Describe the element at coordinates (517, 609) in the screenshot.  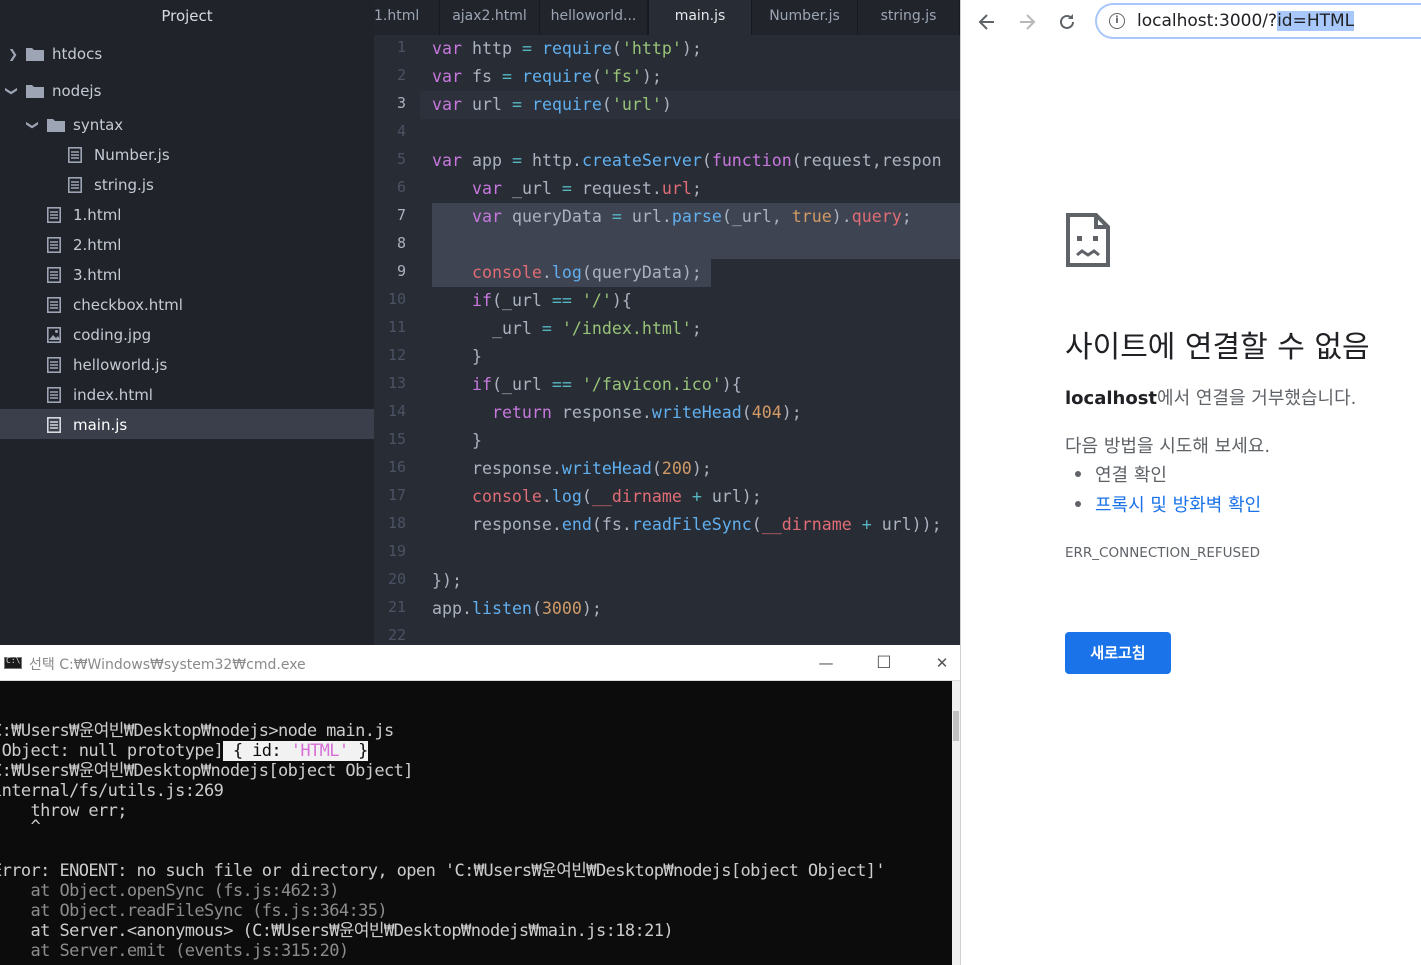
I see `code-line: app.listen(3000);` at that location.